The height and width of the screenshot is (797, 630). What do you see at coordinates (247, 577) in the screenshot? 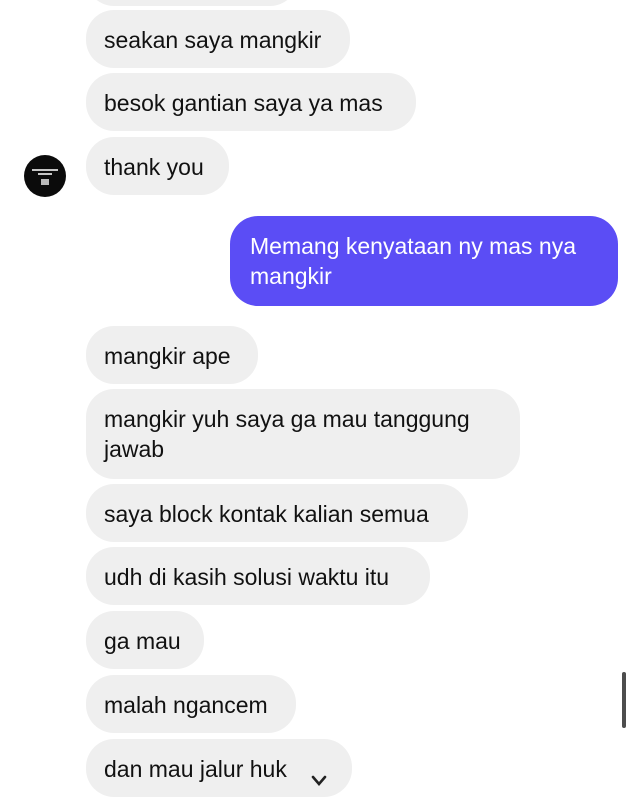
I see `message-text: udh di kasih solusi waktu itu` at bounding box center [247, 577].